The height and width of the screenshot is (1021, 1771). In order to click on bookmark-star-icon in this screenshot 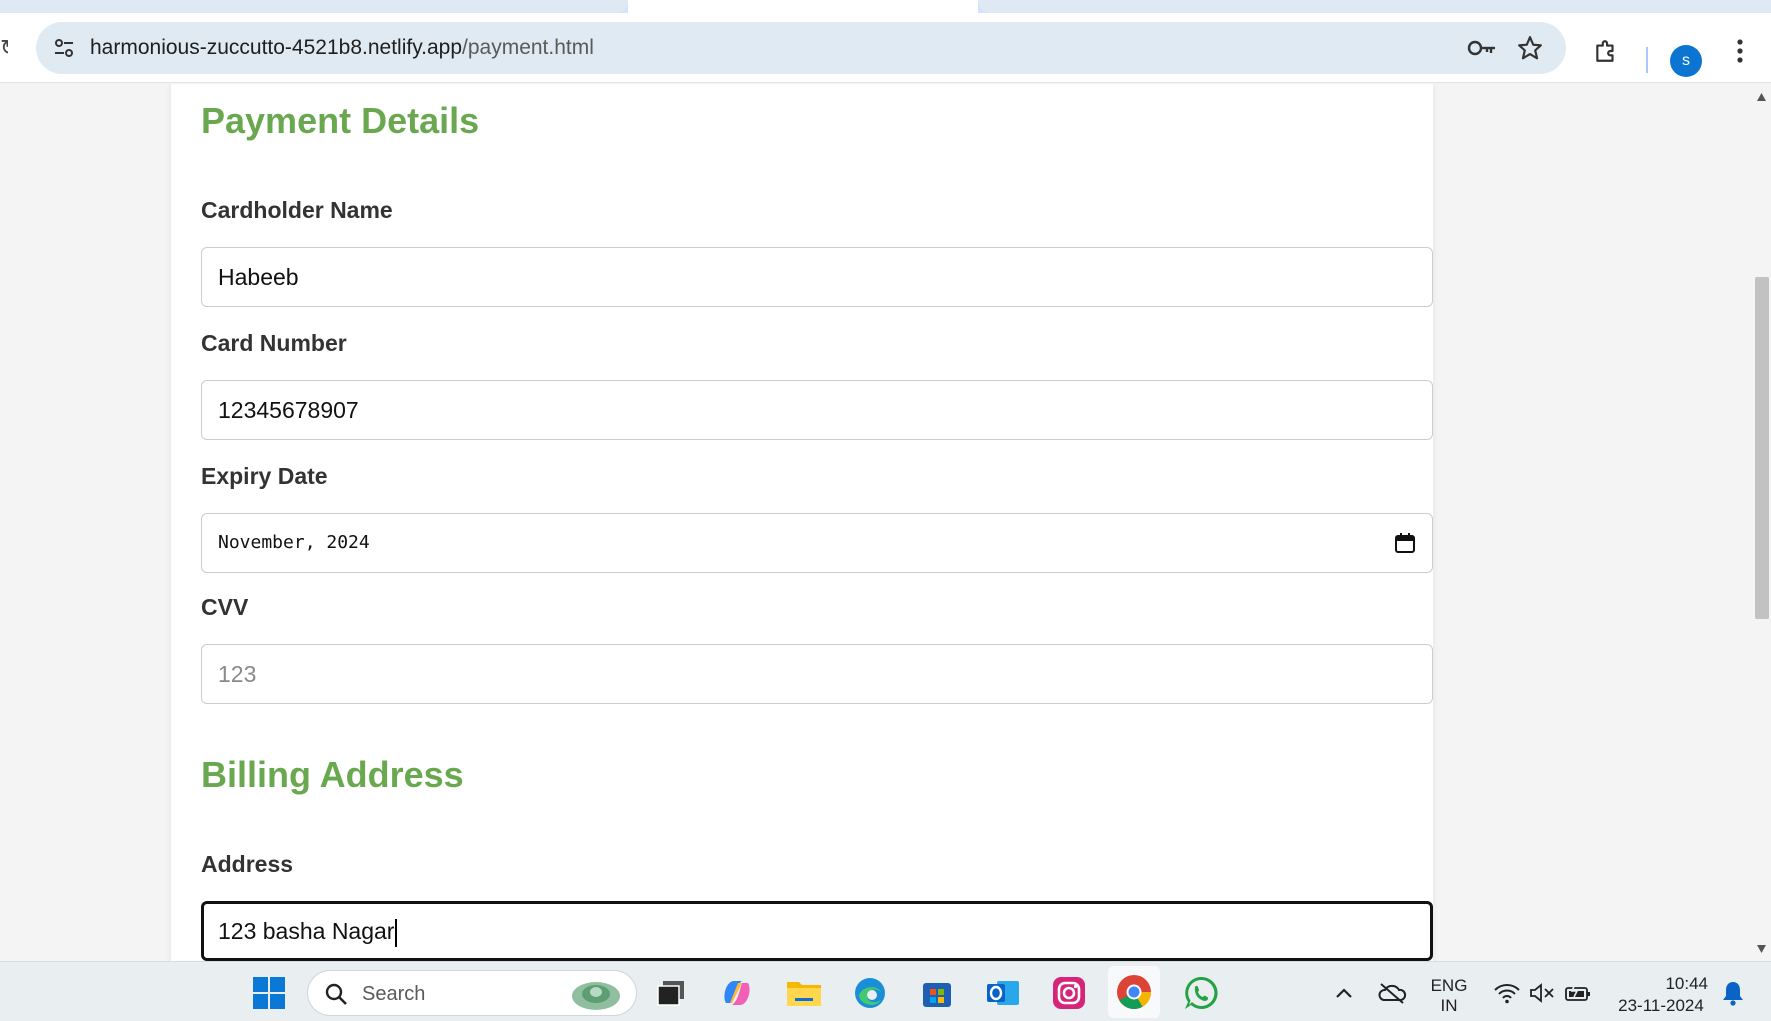, I will do `click(1530, 48)`.